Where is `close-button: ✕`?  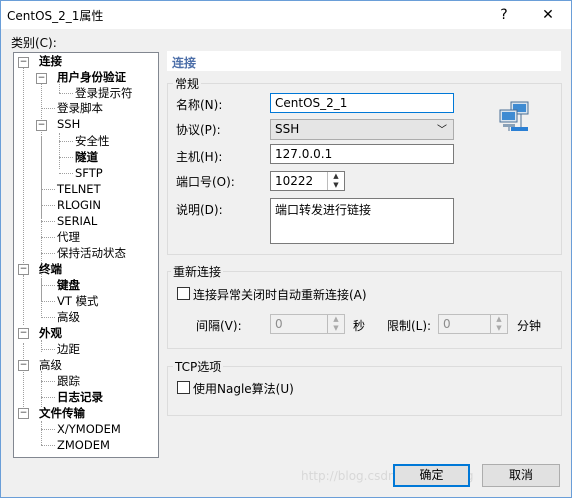 close-button: ✕ is located at coordinates (548, 15).